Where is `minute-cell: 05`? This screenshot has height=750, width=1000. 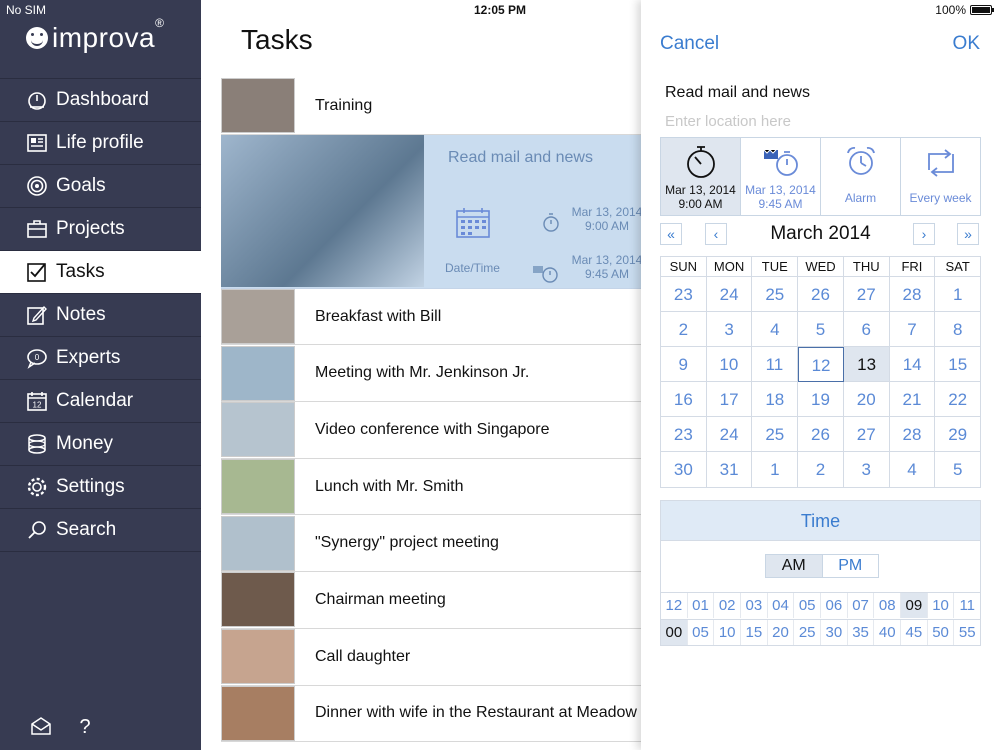 minute-cell: 05 is located at coordinates (701, 632).